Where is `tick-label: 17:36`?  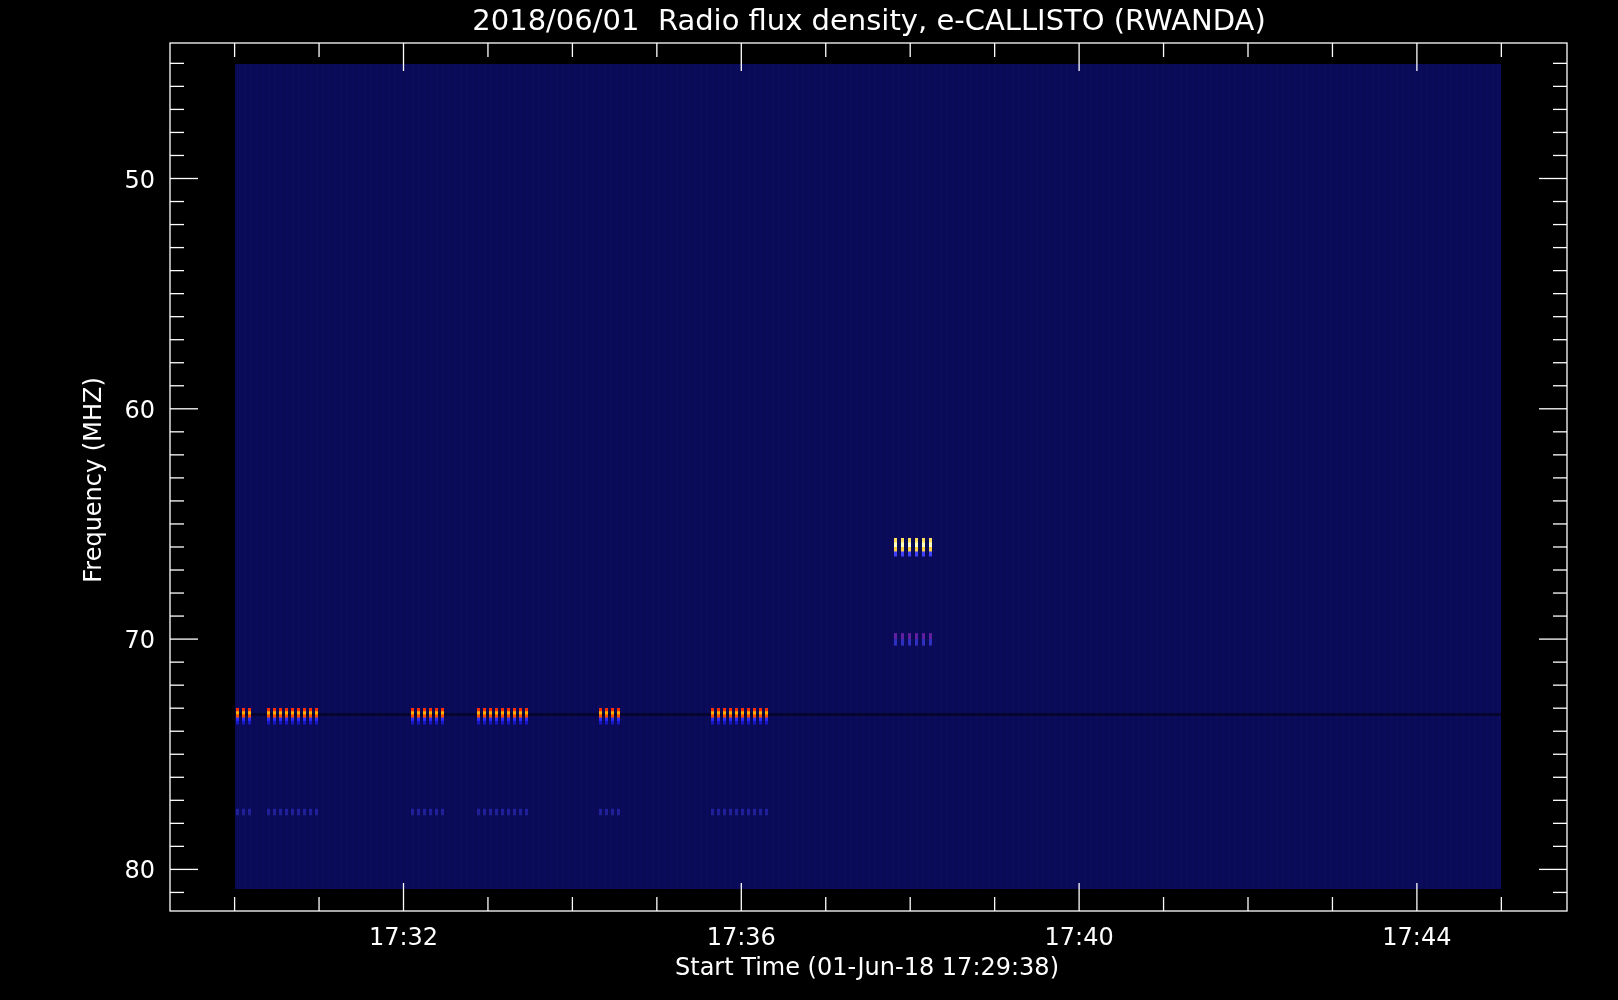 tick-label: 17:36 is located at coordinates (741, 937).